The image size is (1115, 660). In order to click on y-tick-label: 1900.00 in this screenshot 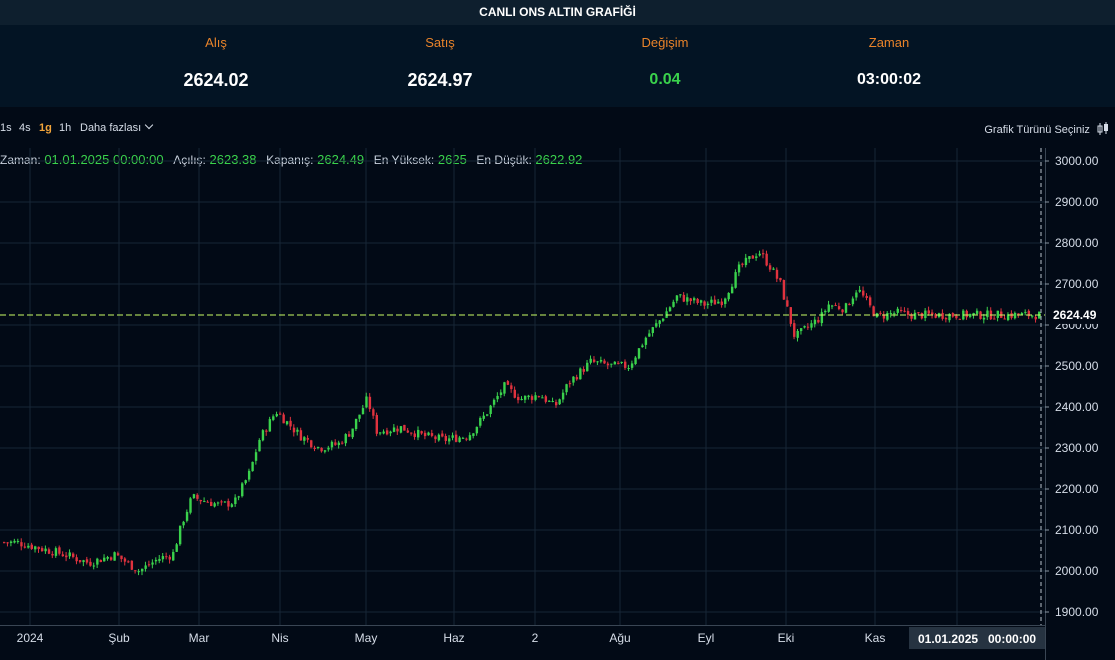, I will do `click(1077, 612)`.